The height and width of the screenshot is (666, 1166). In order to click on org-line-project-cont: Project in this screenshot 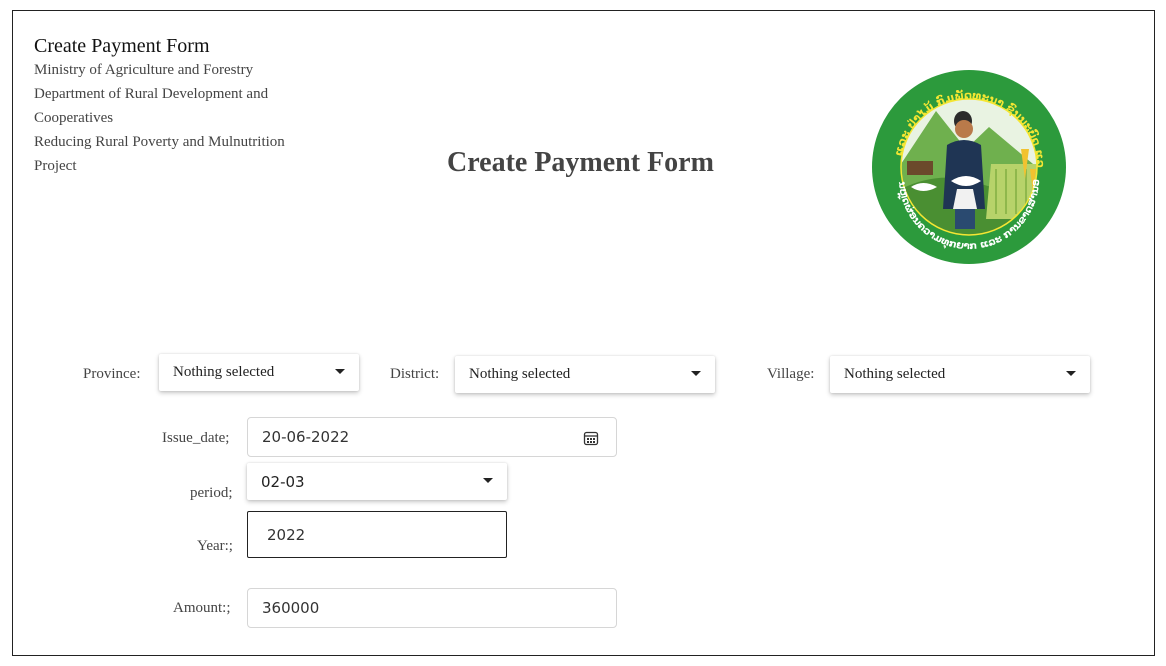, I will do `click(55, 166)`.